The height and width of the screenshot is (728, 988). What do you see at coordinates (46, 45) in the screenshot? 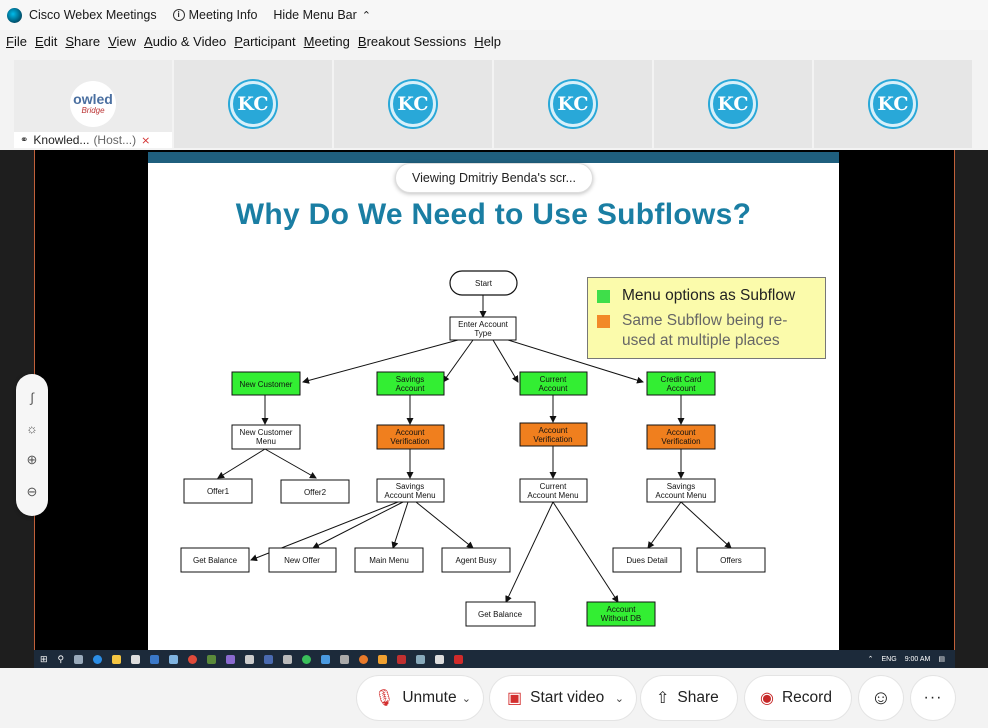
I see `menu-edit: Edit` at bounding box center [46, 45].